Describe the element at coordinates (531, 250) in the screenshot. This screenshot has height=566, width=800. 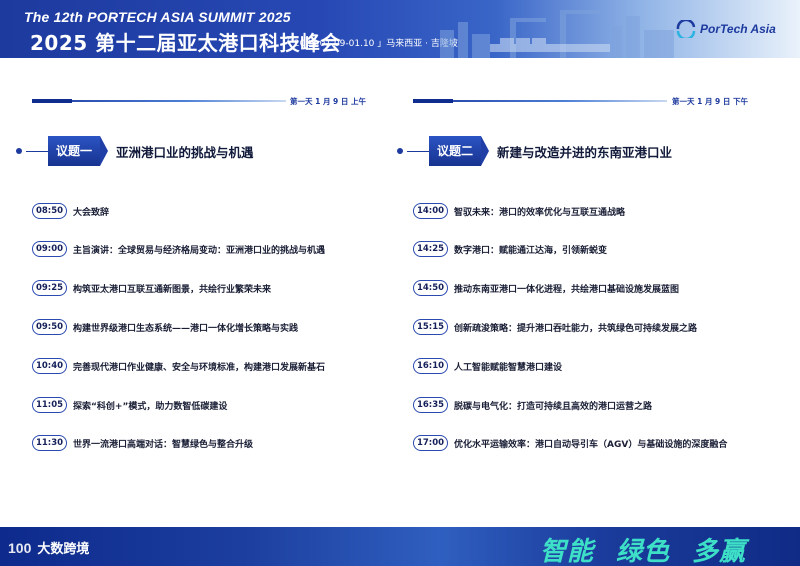
I see `agenda-text: 数字港口：赋能通江达海，引领新蜕变` at that location.